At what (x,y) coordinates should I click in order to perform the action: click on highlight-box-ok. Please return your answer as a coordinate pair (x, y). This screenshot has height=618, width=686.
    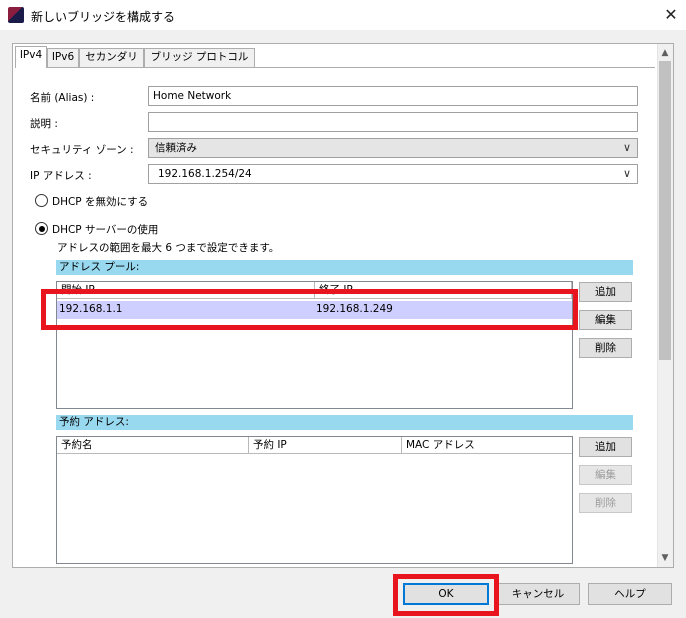
    Looking at the image, I should click on (446, 595).